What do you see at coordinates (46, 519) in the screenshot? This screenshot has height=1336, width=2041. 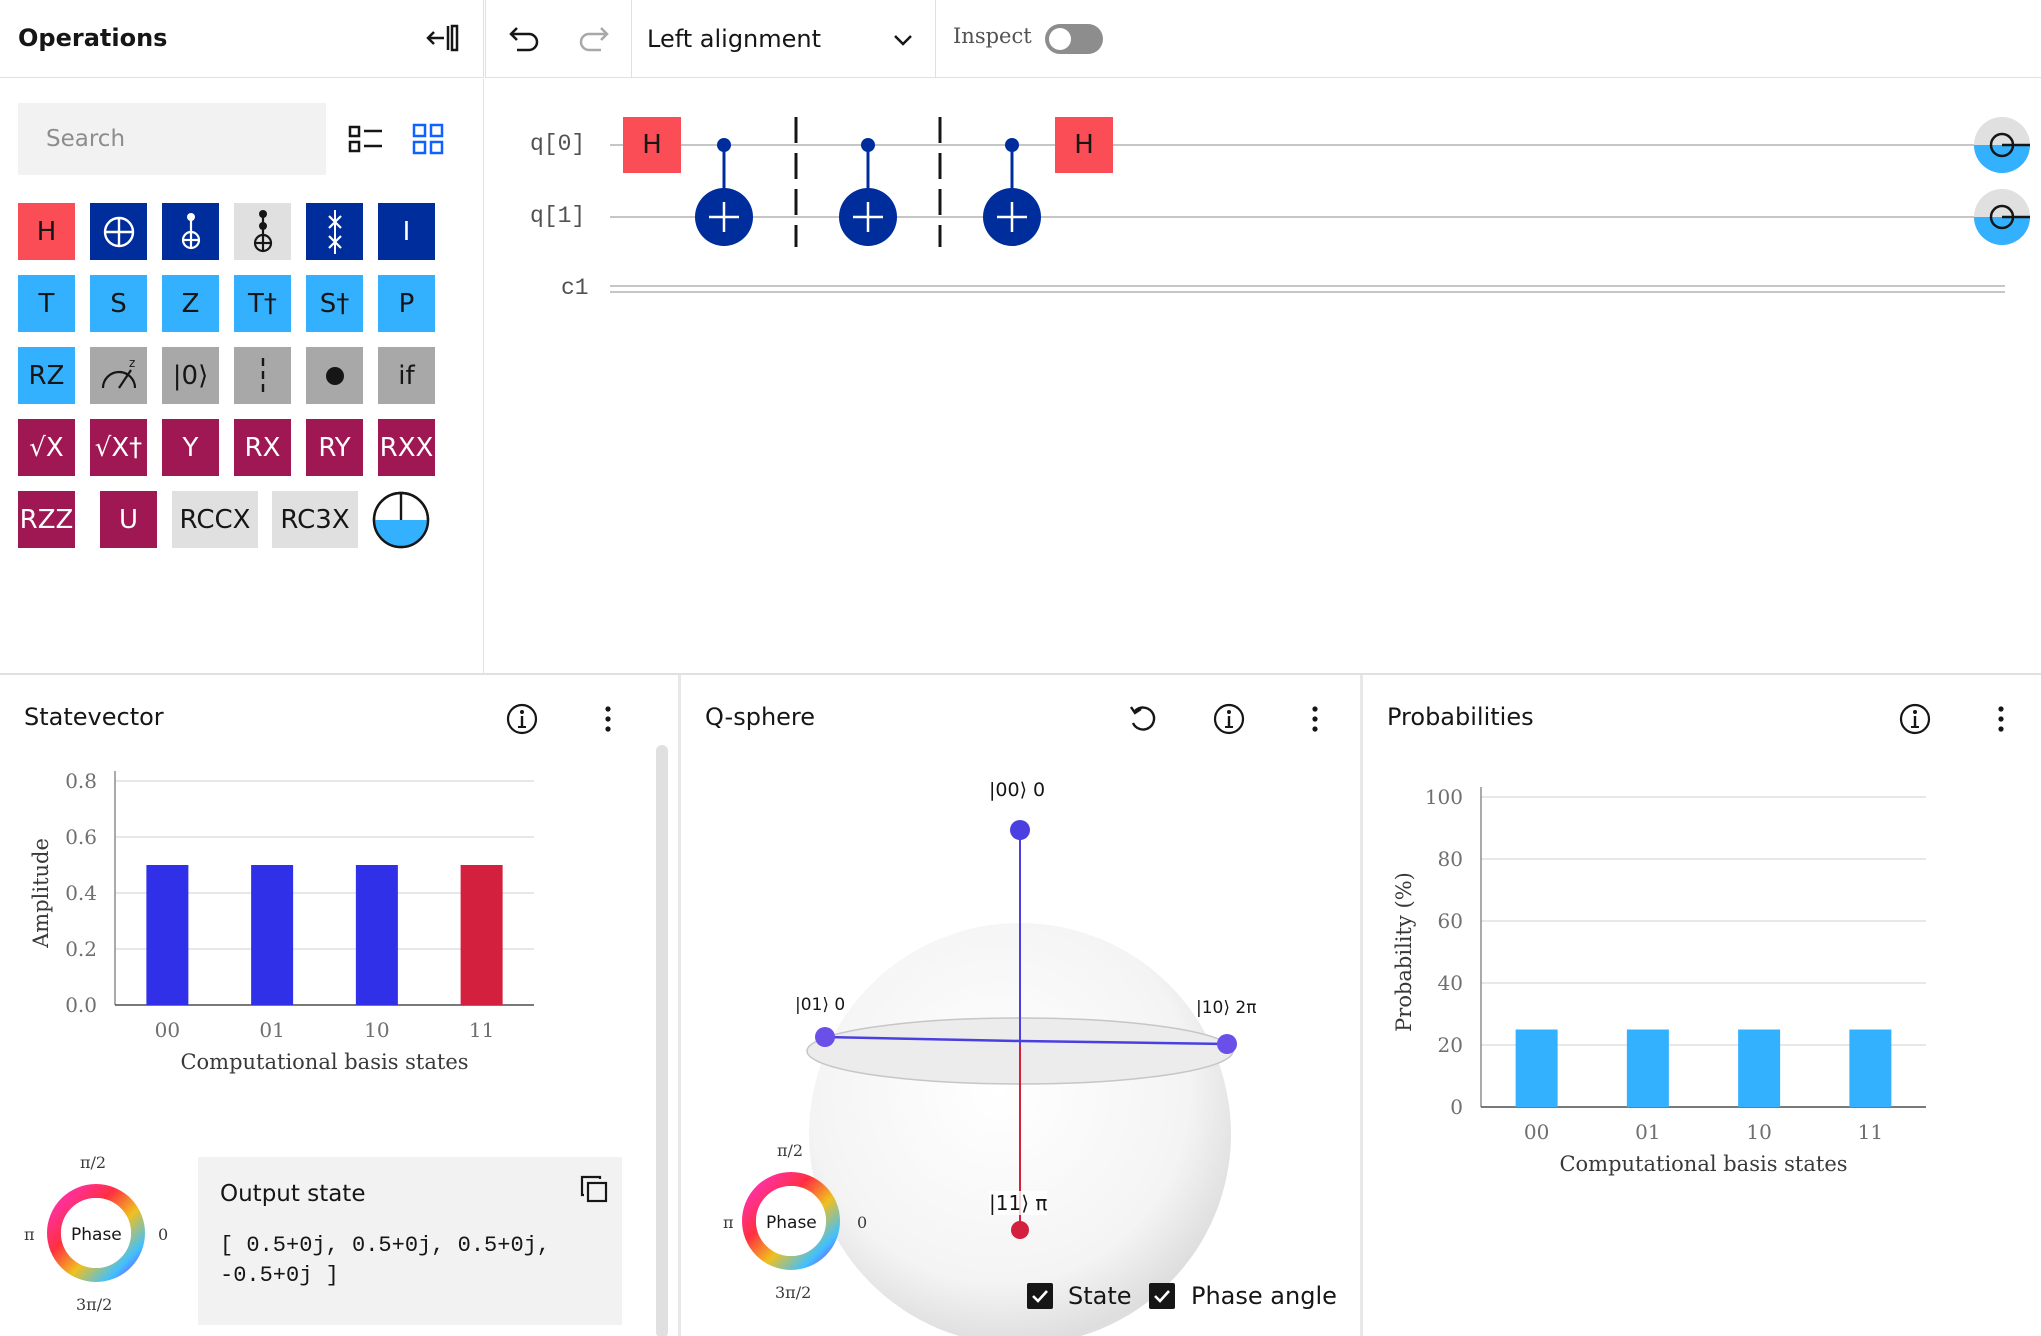 I see `gate-rzz: RZZ` at bounding box center [46, 519].